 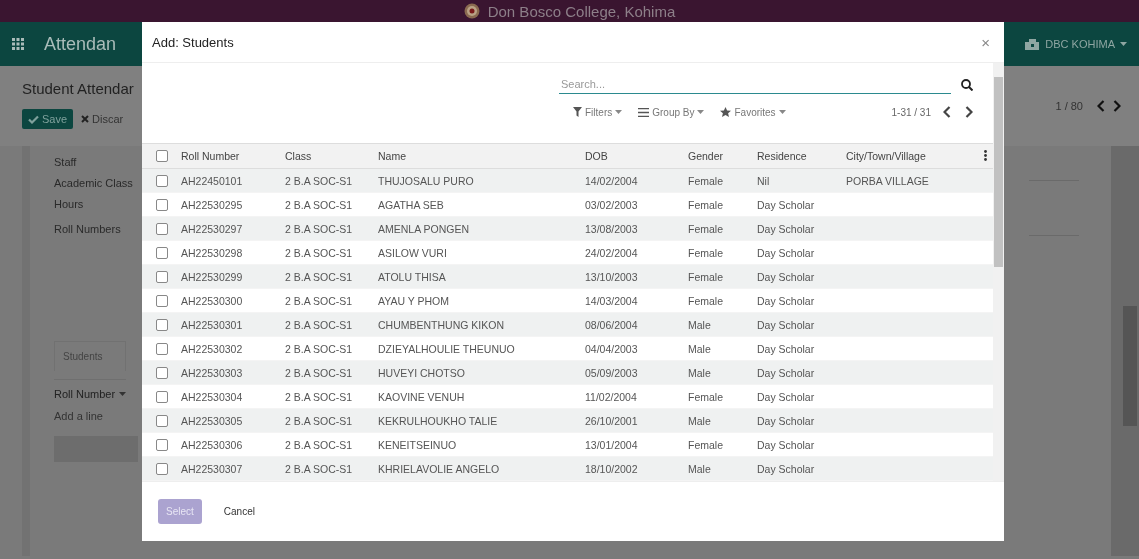 I want to click on building-icon, so click(x=1032, y=44).